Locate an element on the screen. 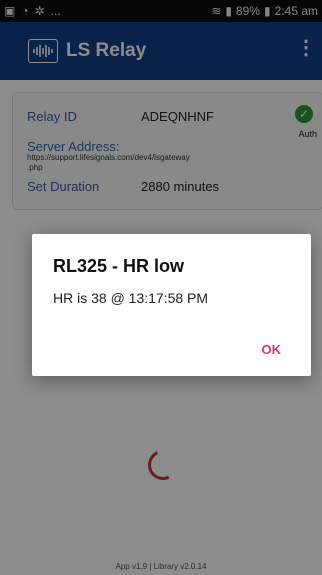  dialog-message: HR is 38 @ 13:17:58 PM is located at coordinates (131, 298).